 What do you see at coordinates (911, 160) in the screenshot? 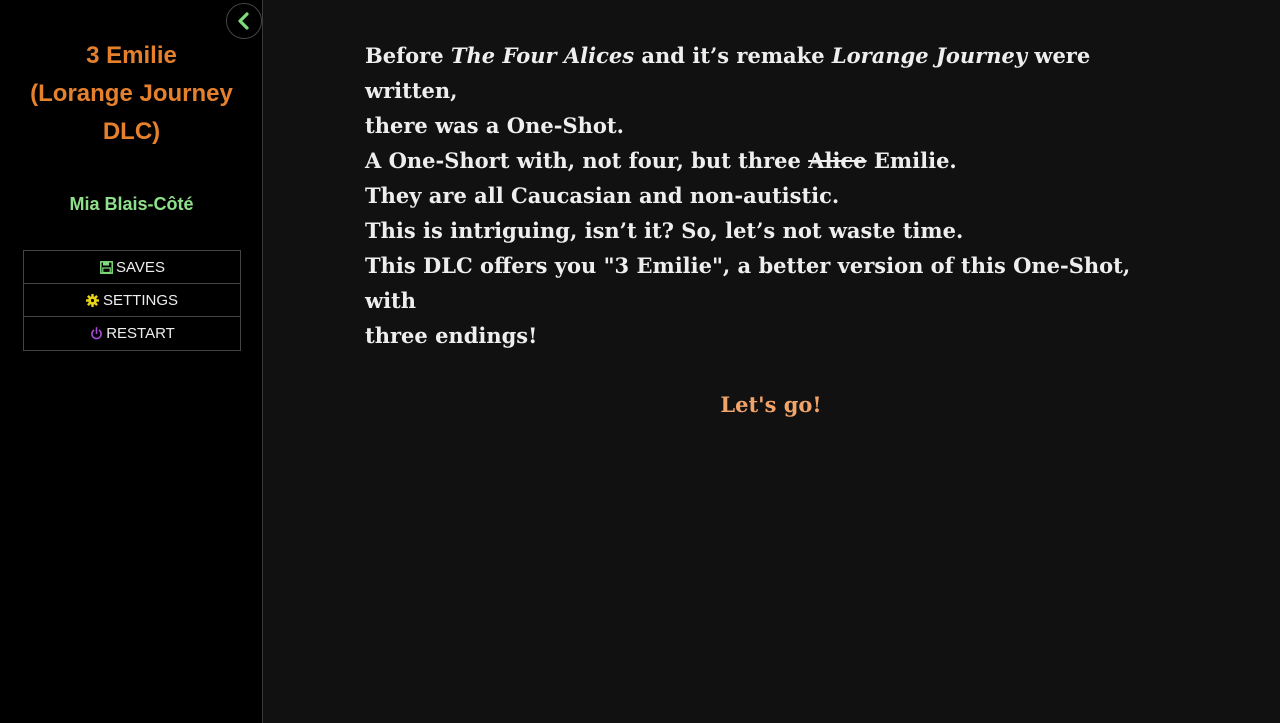
I see `text-segment: Emilie.` at bounding box center [911, 160].